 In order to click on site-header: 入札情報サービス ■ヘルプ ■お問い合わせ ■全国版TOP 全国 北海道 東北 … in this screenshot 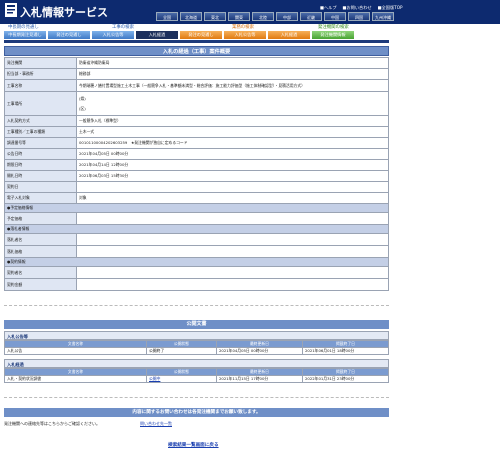, I will do `click(250, 12)`.